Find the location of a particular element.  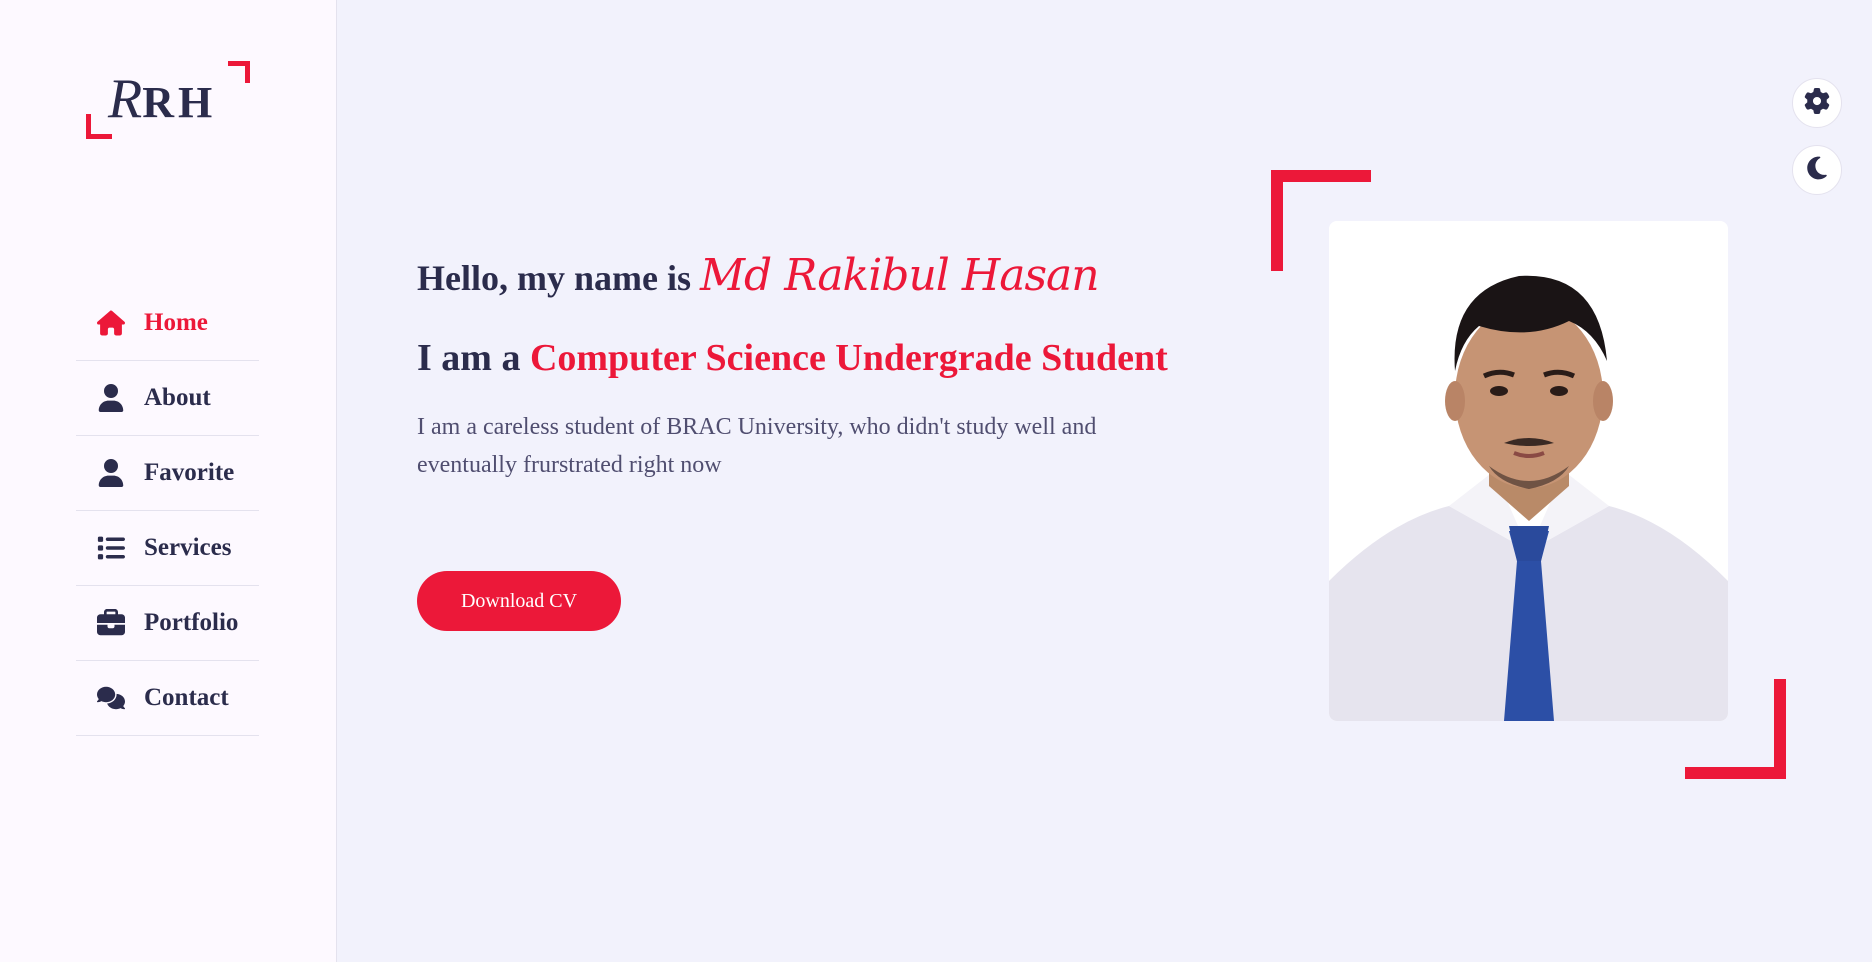

sidebar-item-favorite: Favorite is located at coordinates (167, 473).